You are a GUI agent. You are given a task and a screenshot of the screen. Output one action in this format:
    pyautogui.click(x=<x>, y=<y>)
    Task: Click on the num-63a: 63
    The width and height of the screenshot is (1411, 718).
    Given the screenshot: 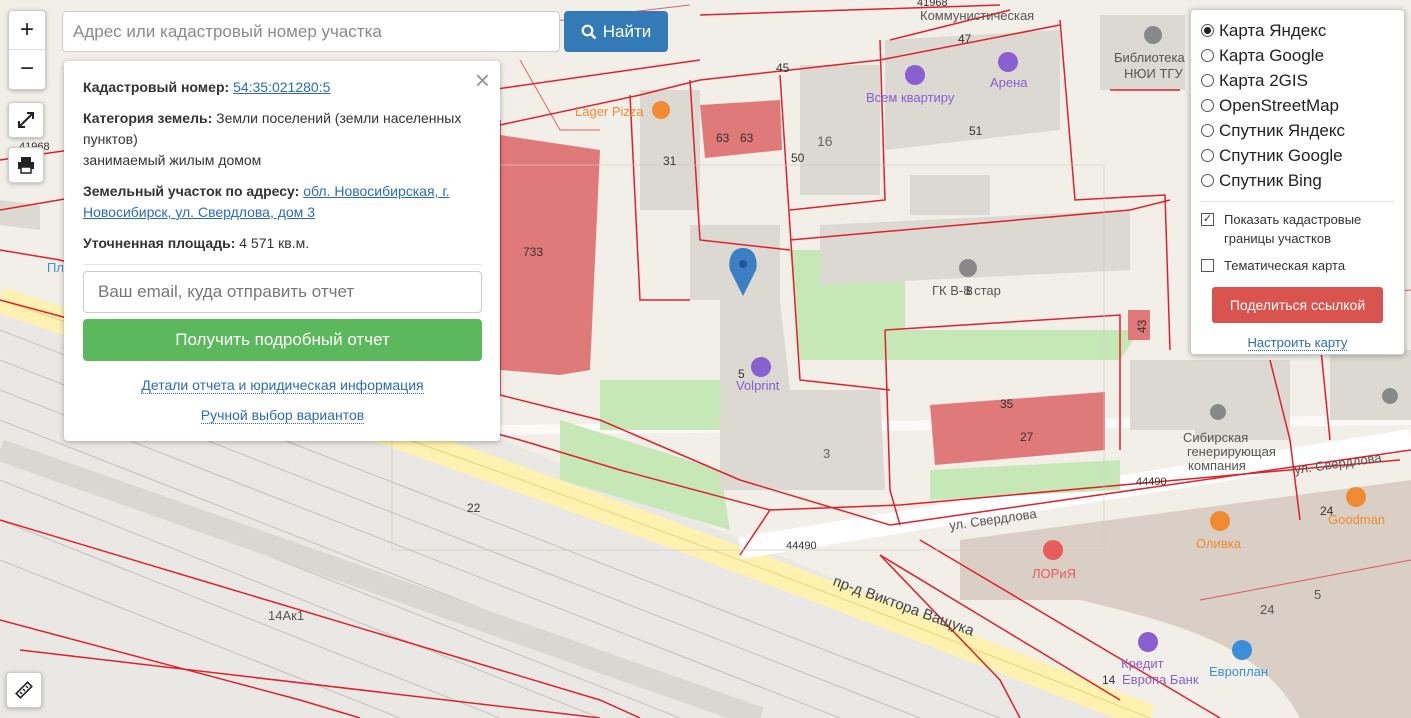 What is the action you would take?
    pyautogui.click(x=723, y=138)
    